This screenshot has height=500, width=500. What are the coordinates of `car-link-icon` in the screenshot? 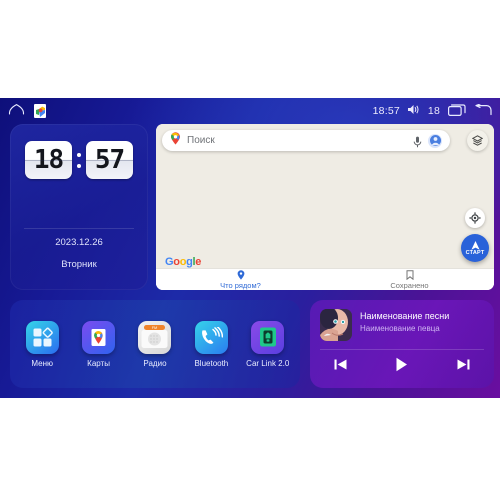 It's located at (268, 337).